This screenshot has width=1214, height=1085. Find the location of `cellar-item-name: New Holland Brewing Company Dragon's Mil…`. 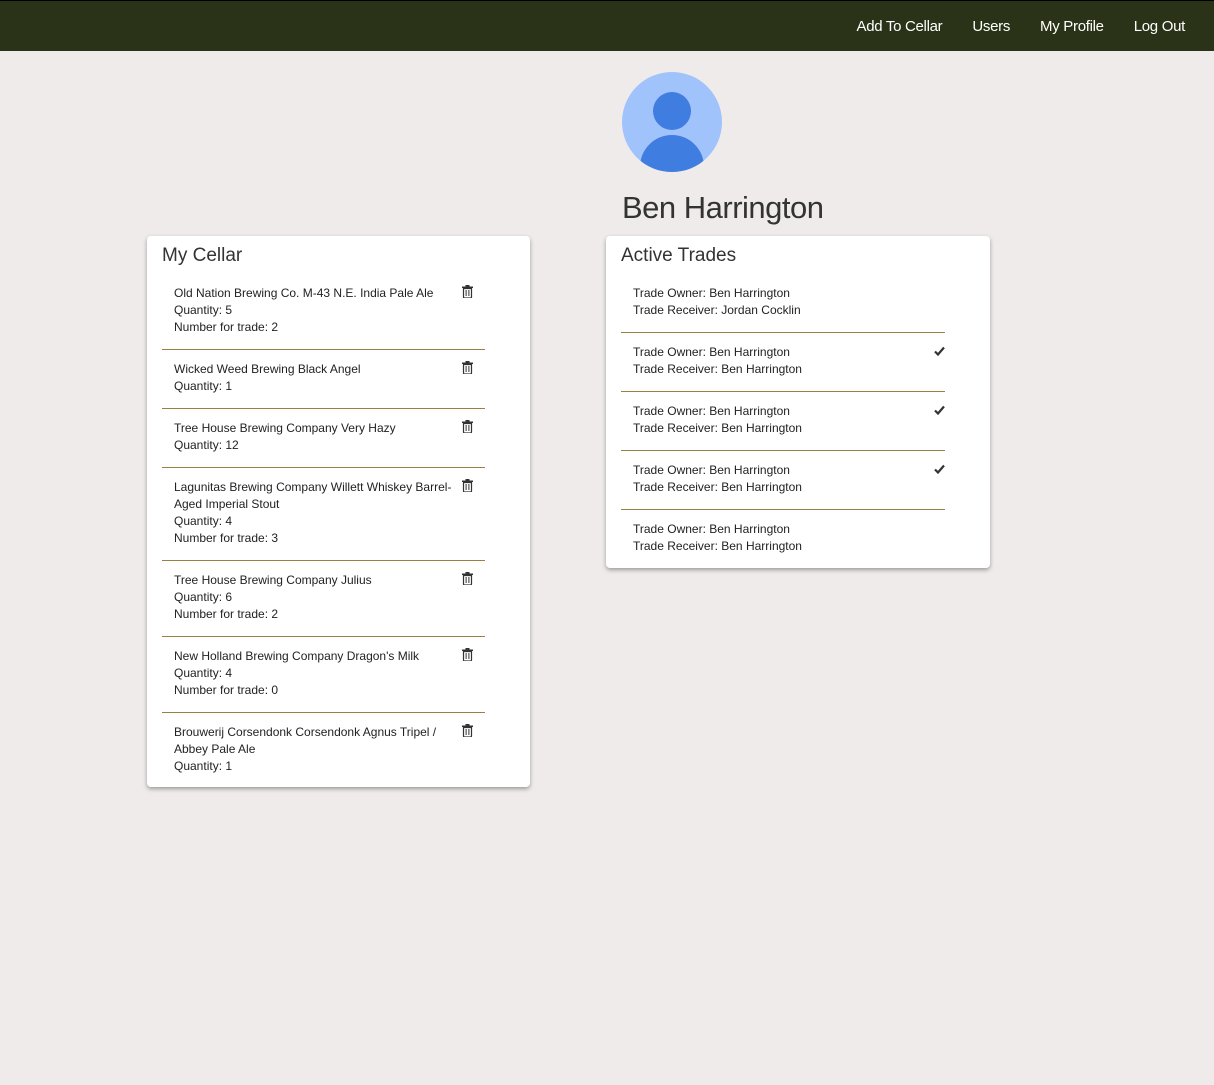

cellar-item-name: New Holland Brewing Company Dragon's Mil… is located at coordinates (297, 656).